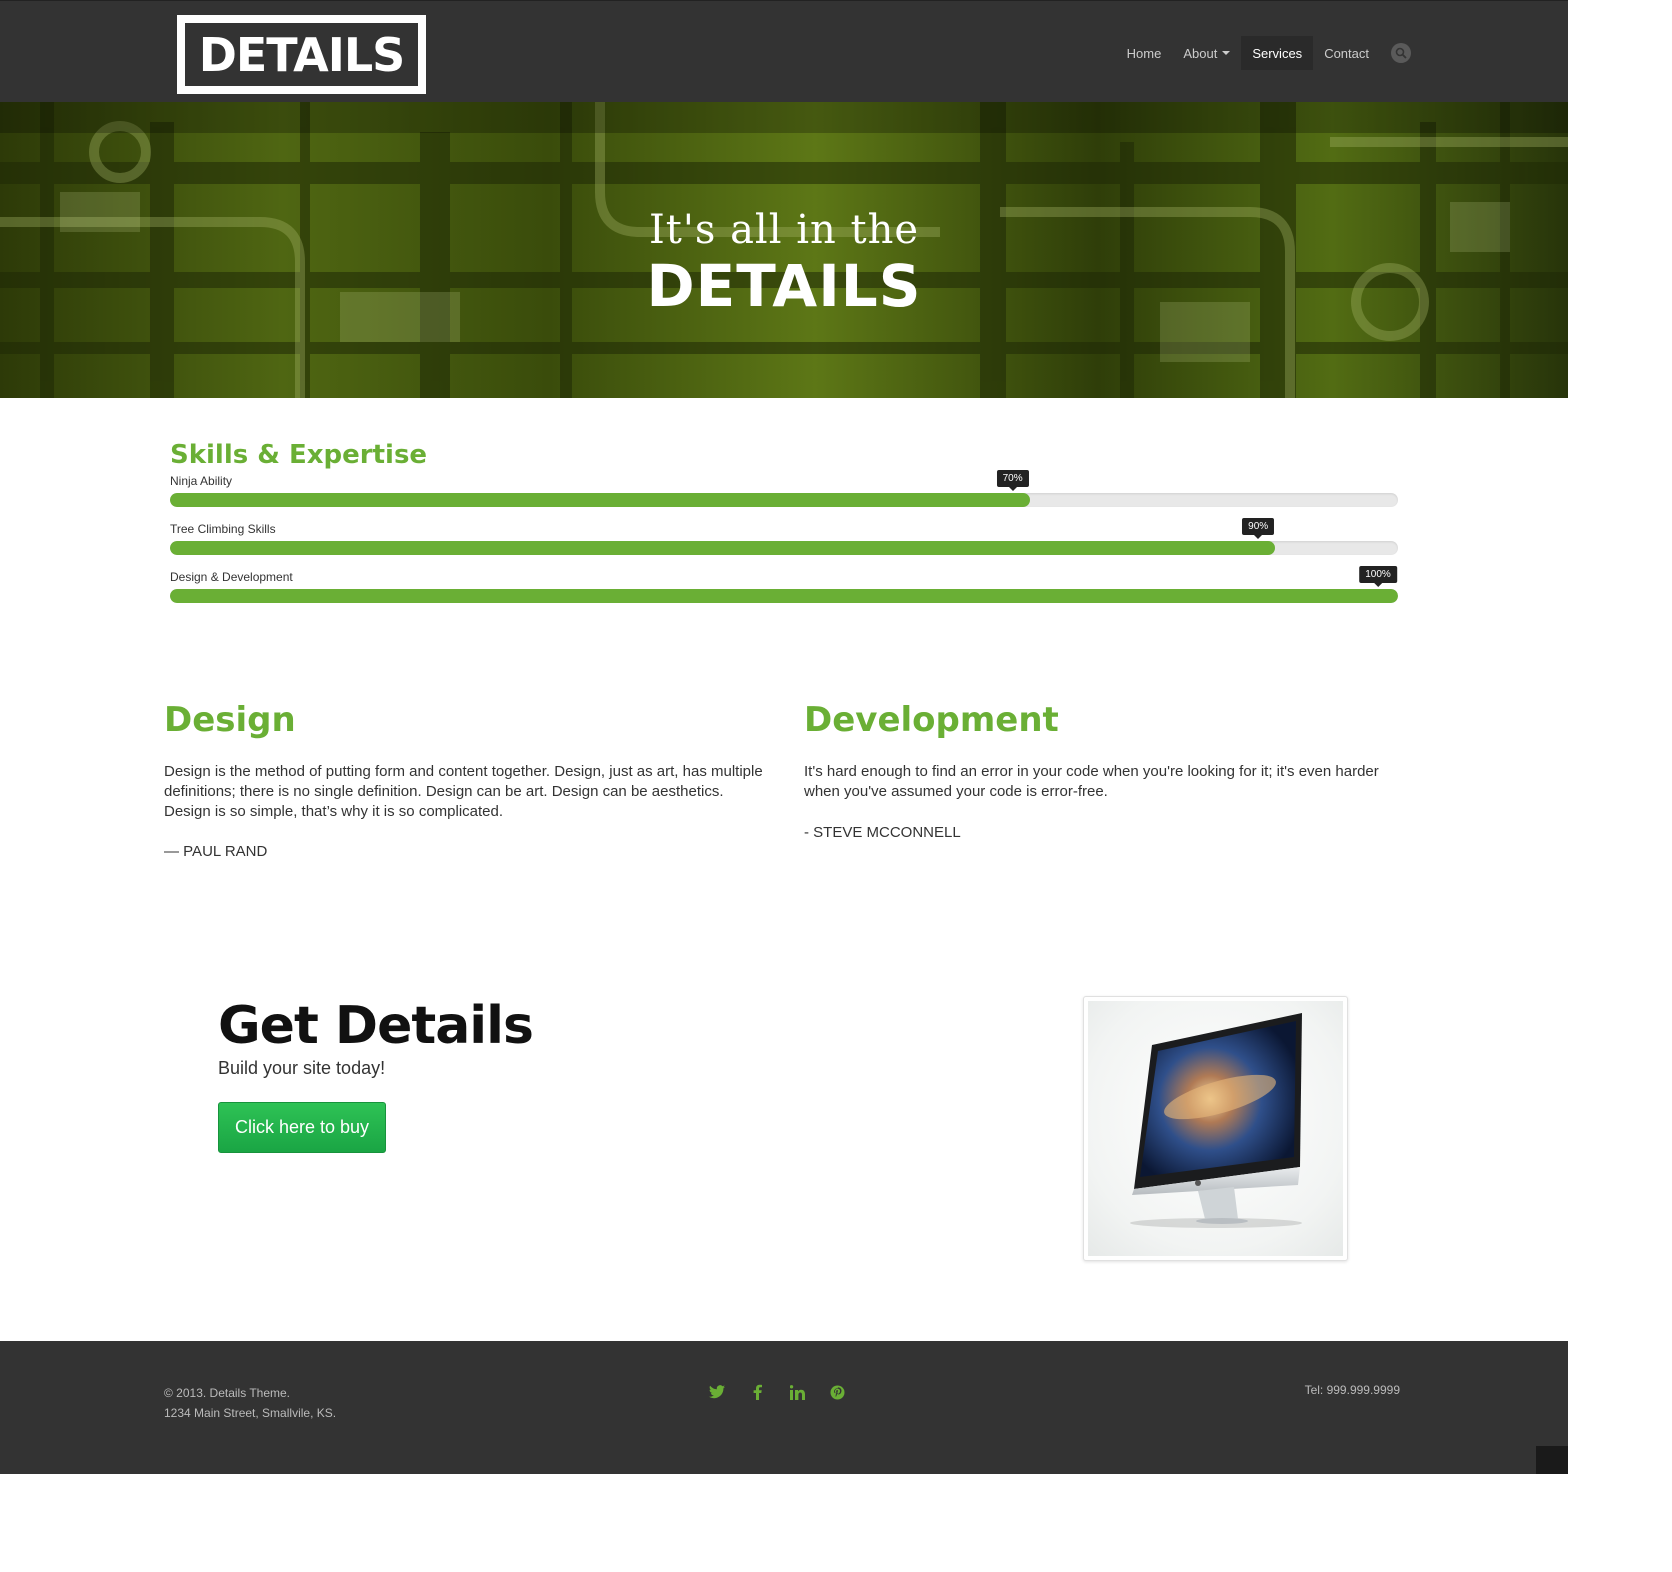  I want to click on cta-subtitle: Build your site today!, so click(302, 1068).